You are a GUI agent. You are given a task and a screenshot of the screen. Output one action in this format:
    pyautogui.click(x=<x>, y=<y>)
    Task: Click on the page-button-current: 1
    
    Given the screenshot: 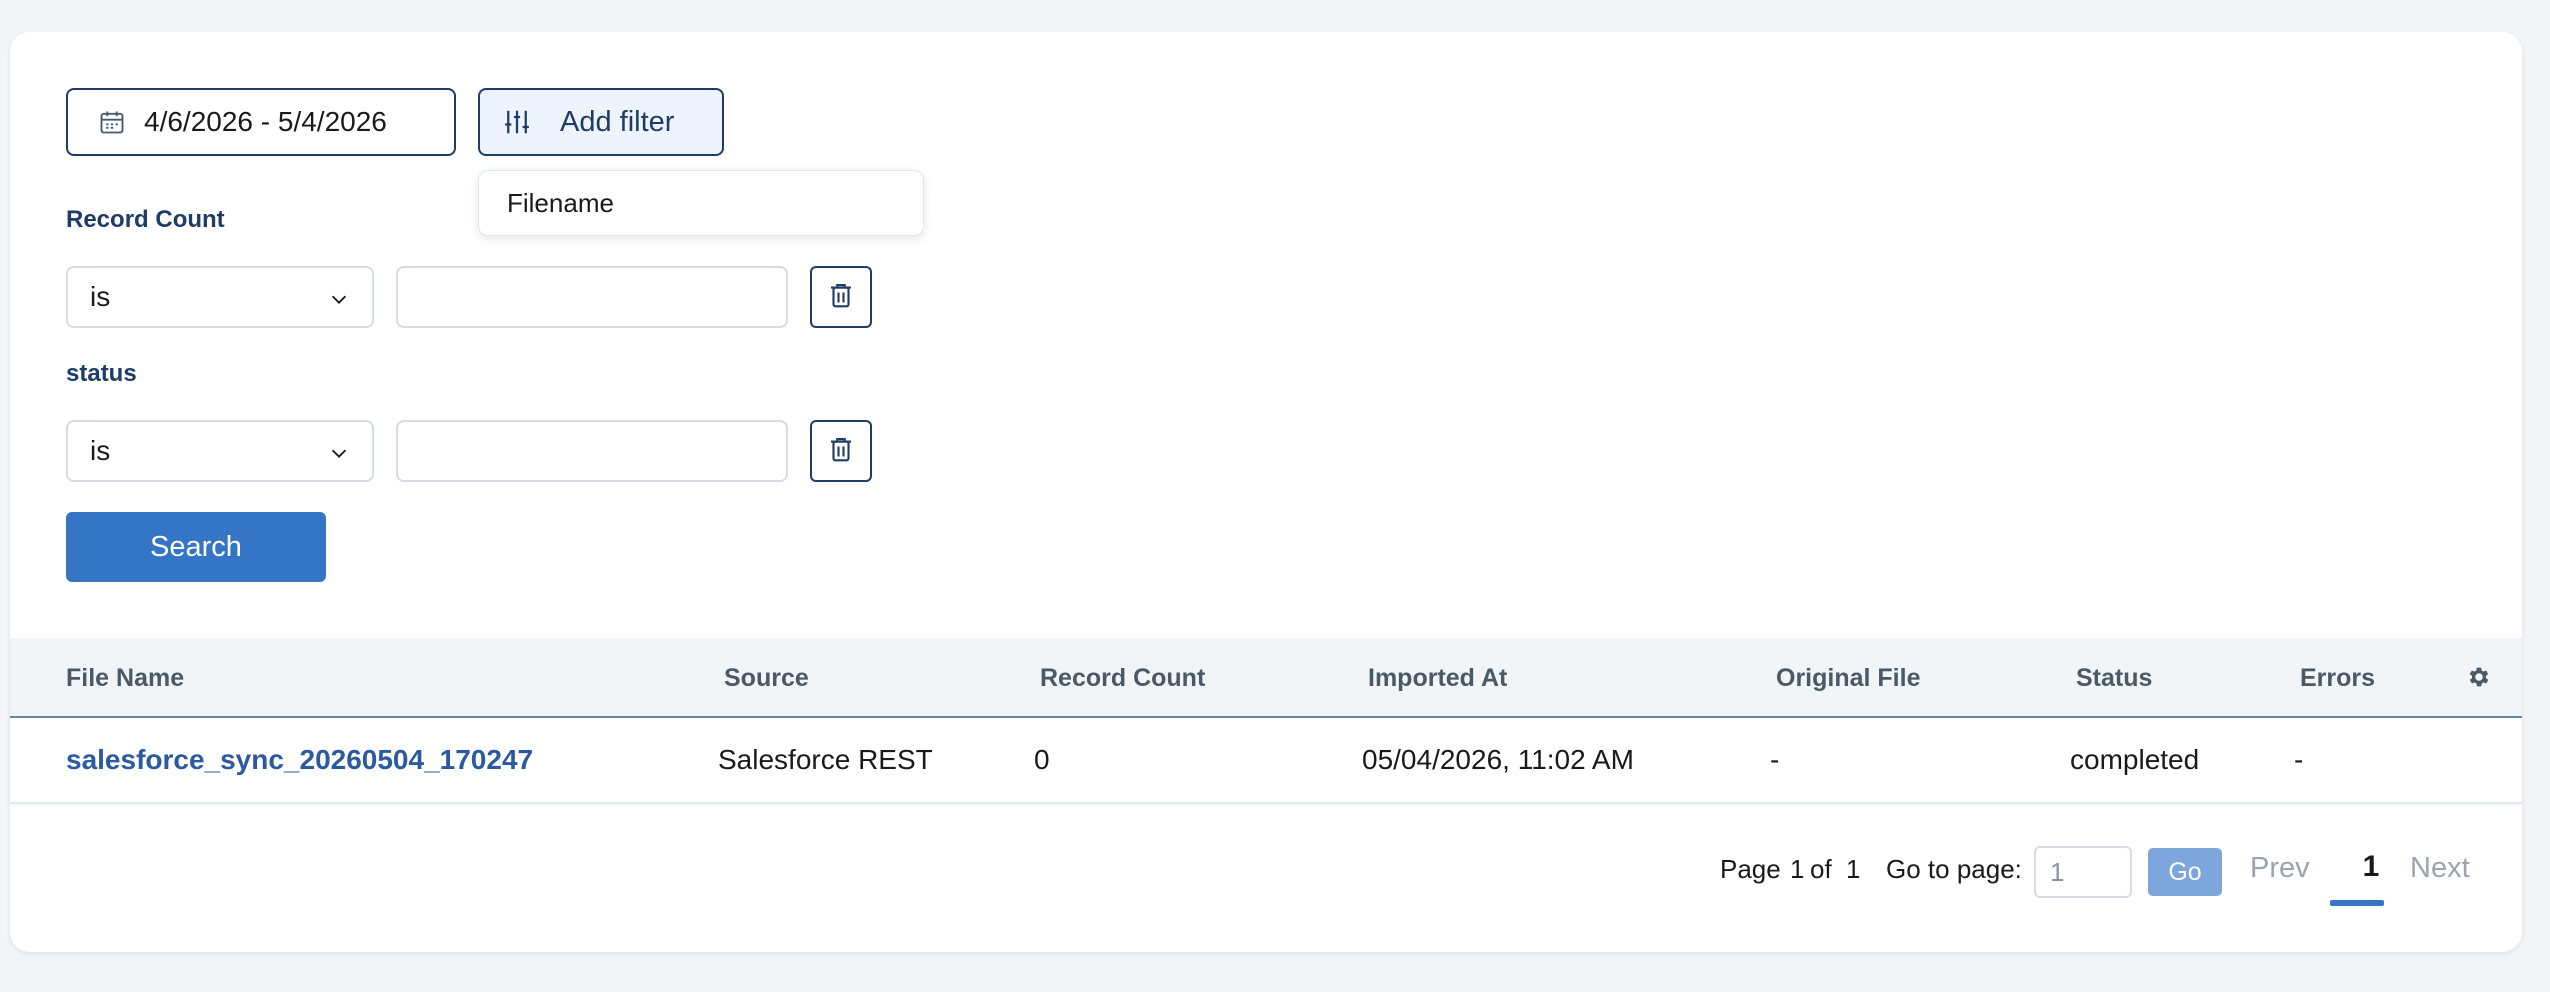 What is the action you would take?
    pyautogui.click(x=2371, y=867)
    